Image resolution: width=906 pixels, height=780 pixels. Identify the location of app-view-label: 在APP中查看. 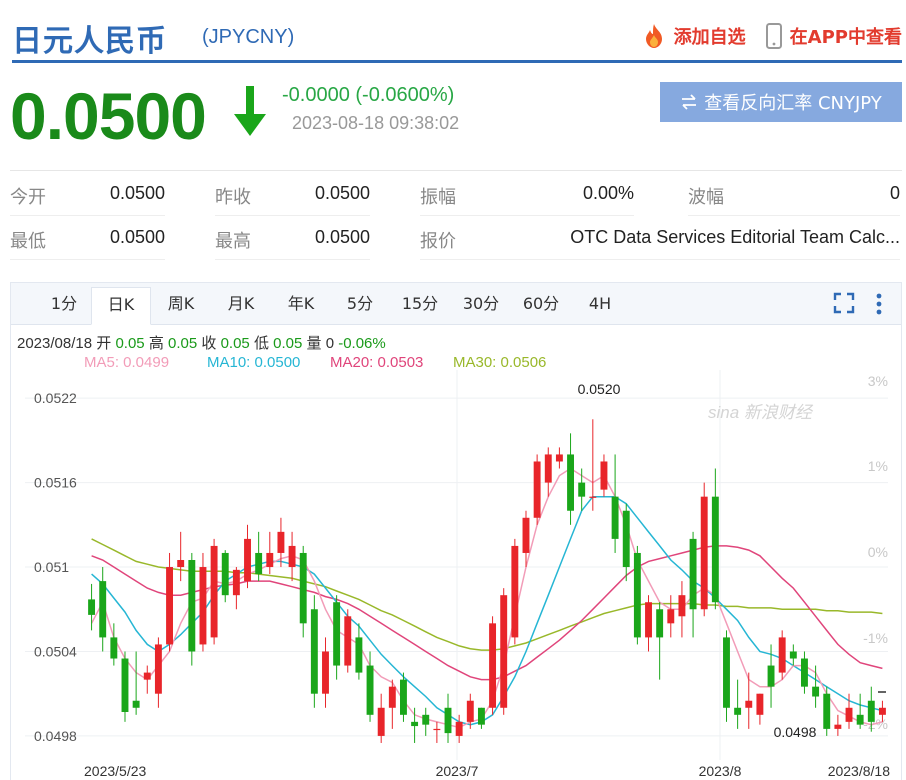
(845, 37).